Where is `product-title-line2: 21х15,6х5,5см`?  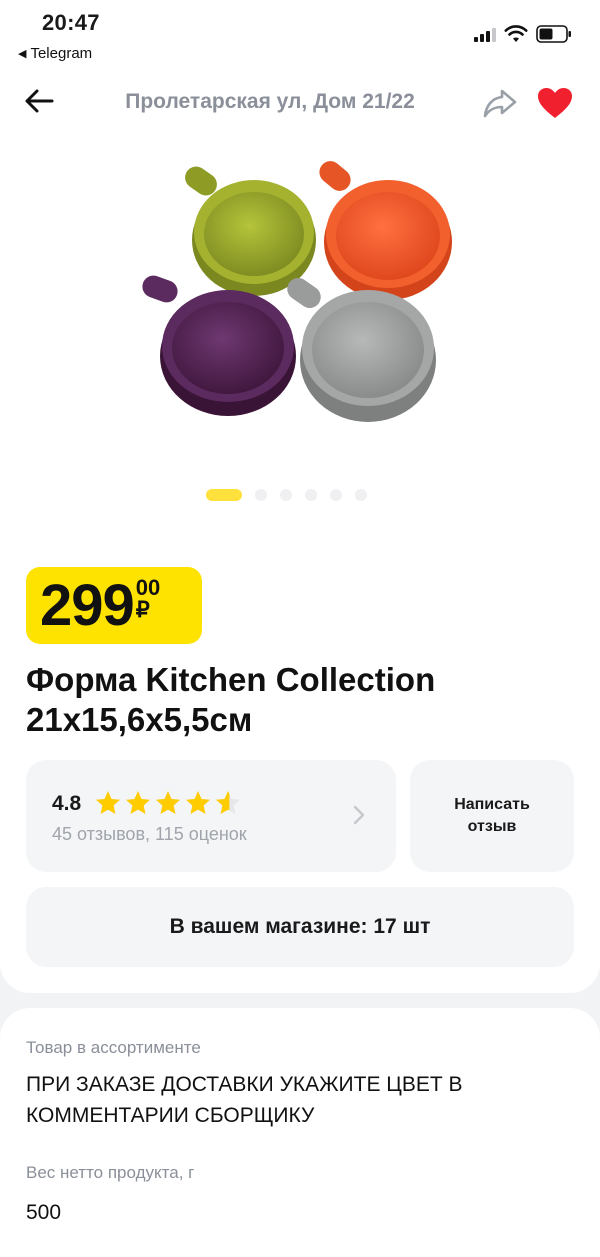
product-title-line2: 21х15,6х5,5см is located at coordinates (139, 719).